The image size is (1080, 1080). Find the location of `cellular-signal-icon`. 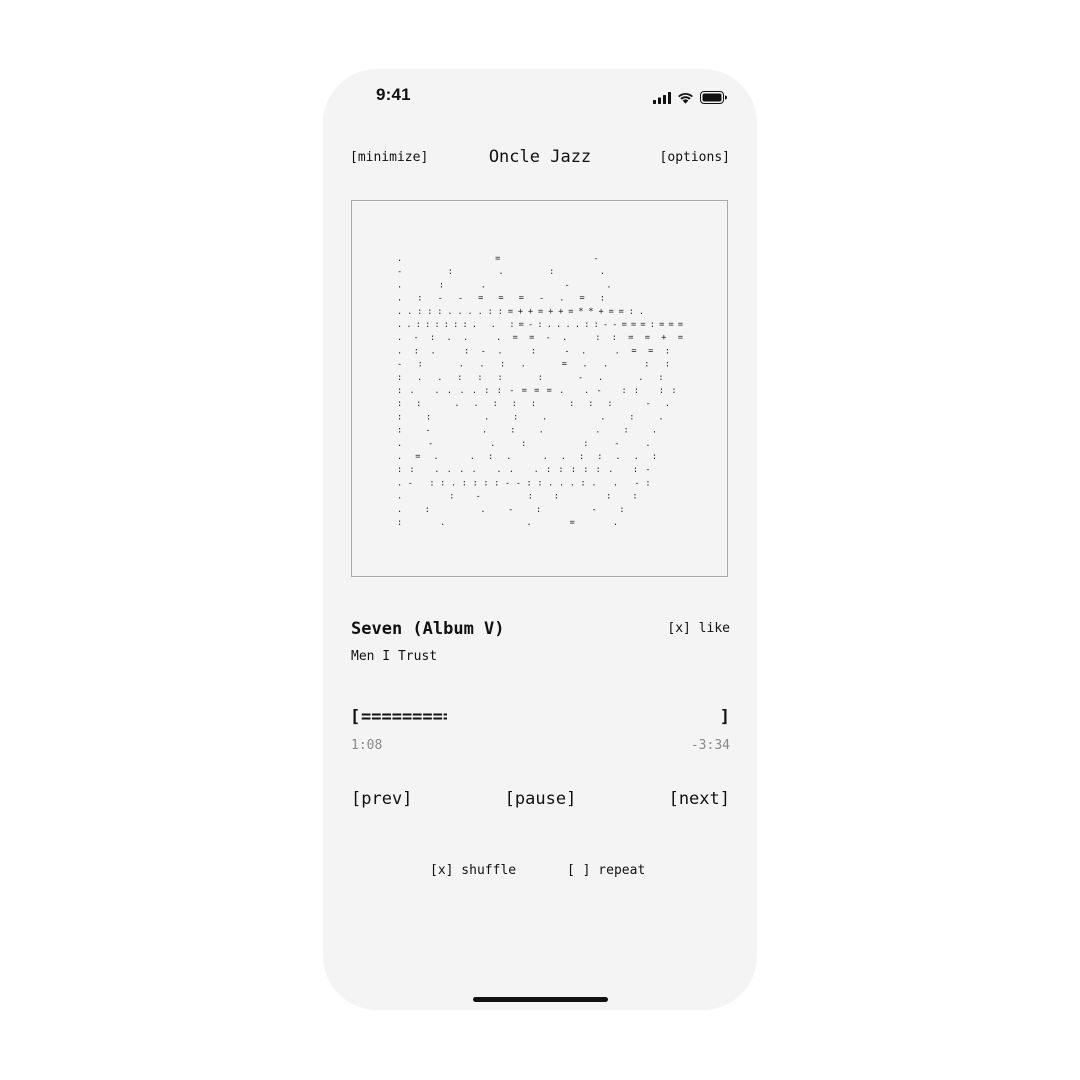

cellular-signal-icon is located at coordinates (662, 98).